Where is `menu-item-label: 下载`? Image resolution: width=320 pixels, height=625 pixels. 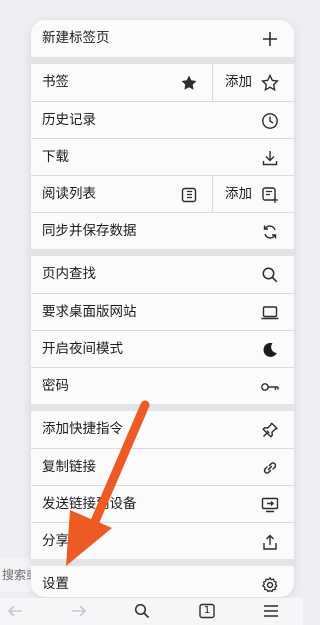 menu-item-label: 下载 is located at coordinates (55, 157).